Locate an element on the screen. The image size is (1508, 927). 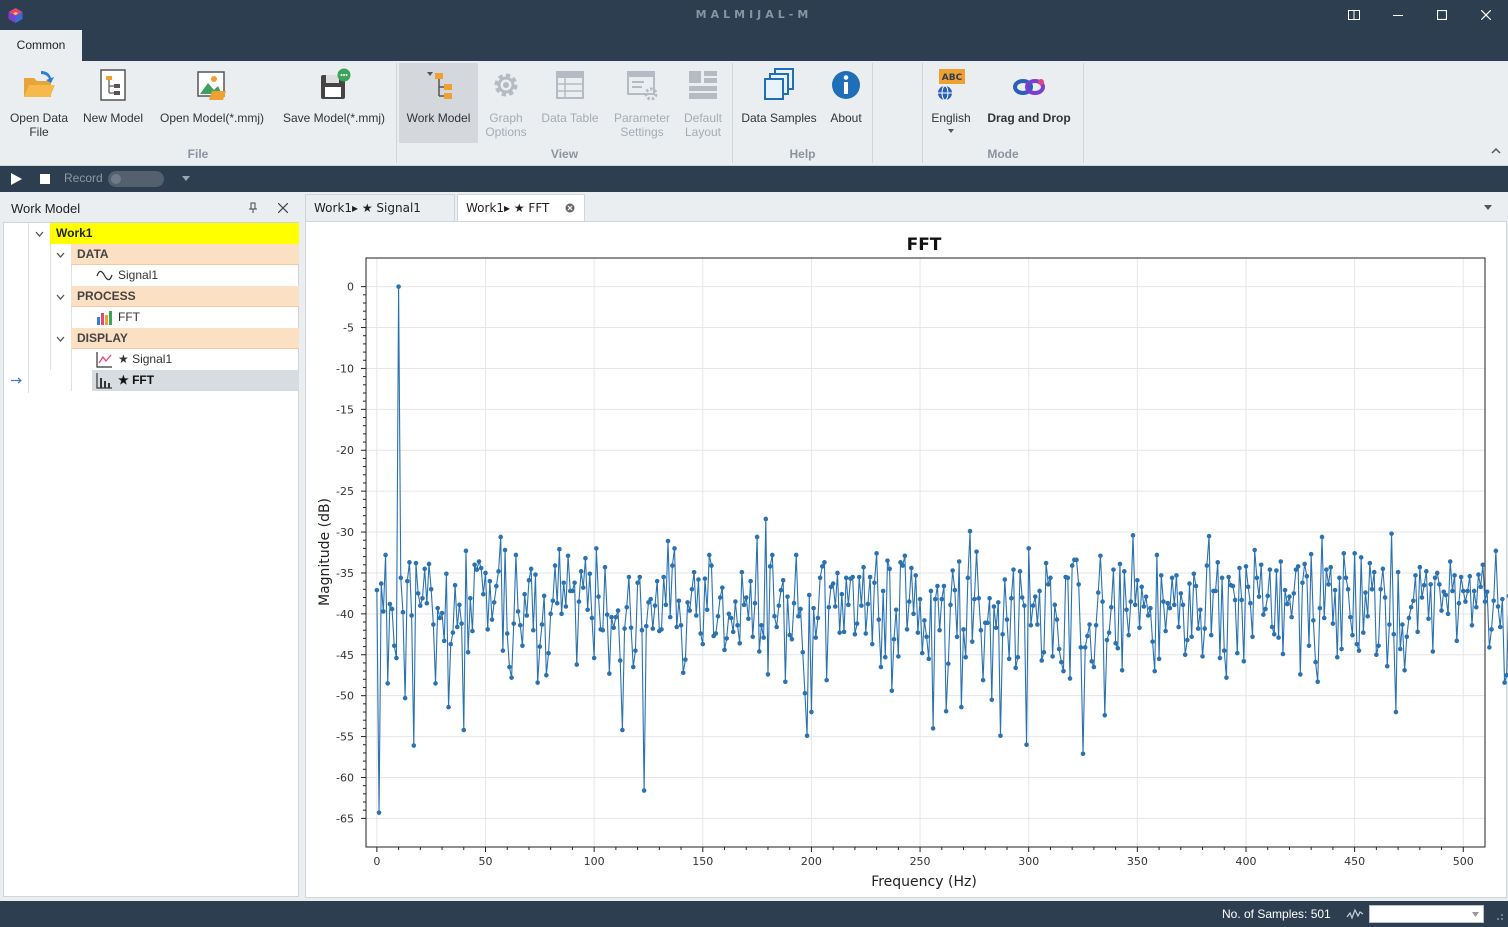
drag-and-drop-button: Drag and Drop is located at coordinates (1029, 103).